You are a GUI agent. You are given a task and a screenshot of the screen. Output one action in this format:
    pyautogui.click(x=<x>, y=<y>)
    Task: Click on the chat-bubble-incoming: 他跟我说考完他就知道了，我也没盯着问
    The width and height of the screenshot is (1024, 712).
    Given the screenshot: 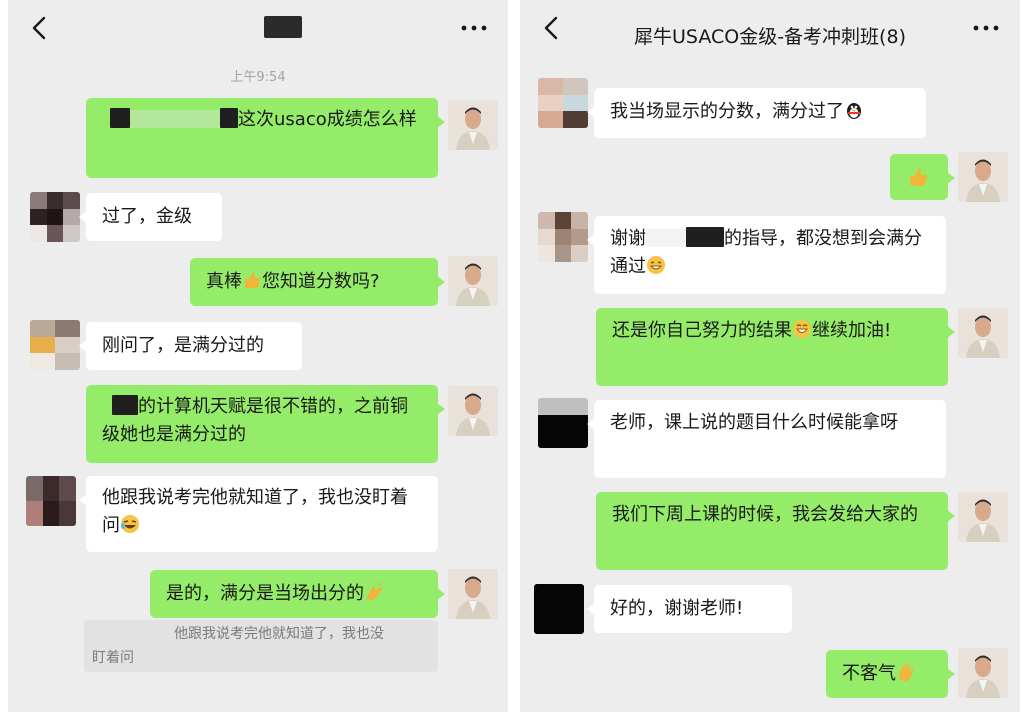 What is the action you would take?
    pyautogui.click(x=258, y=514)
    